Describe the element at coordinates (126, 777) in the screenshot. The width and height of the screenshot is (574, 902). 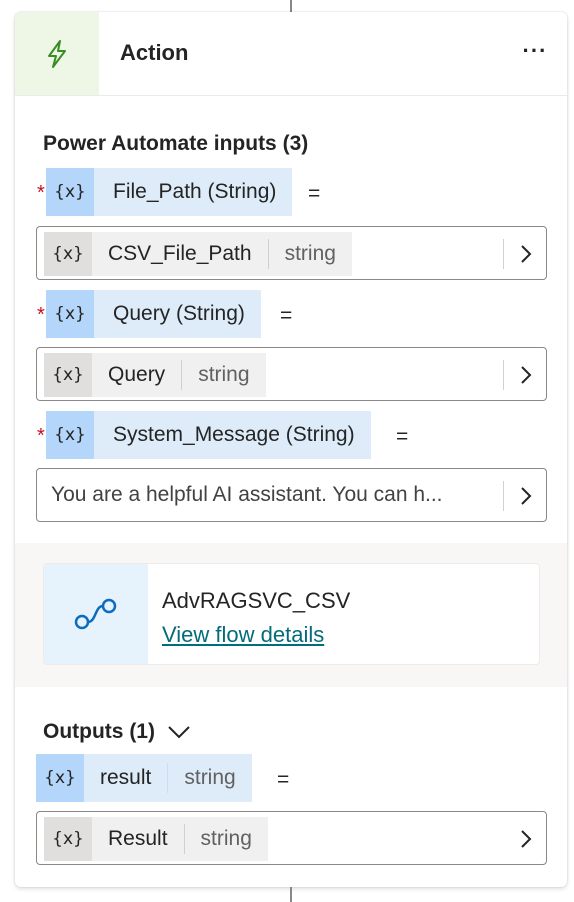
I see `output-variable-name: result` at that location.